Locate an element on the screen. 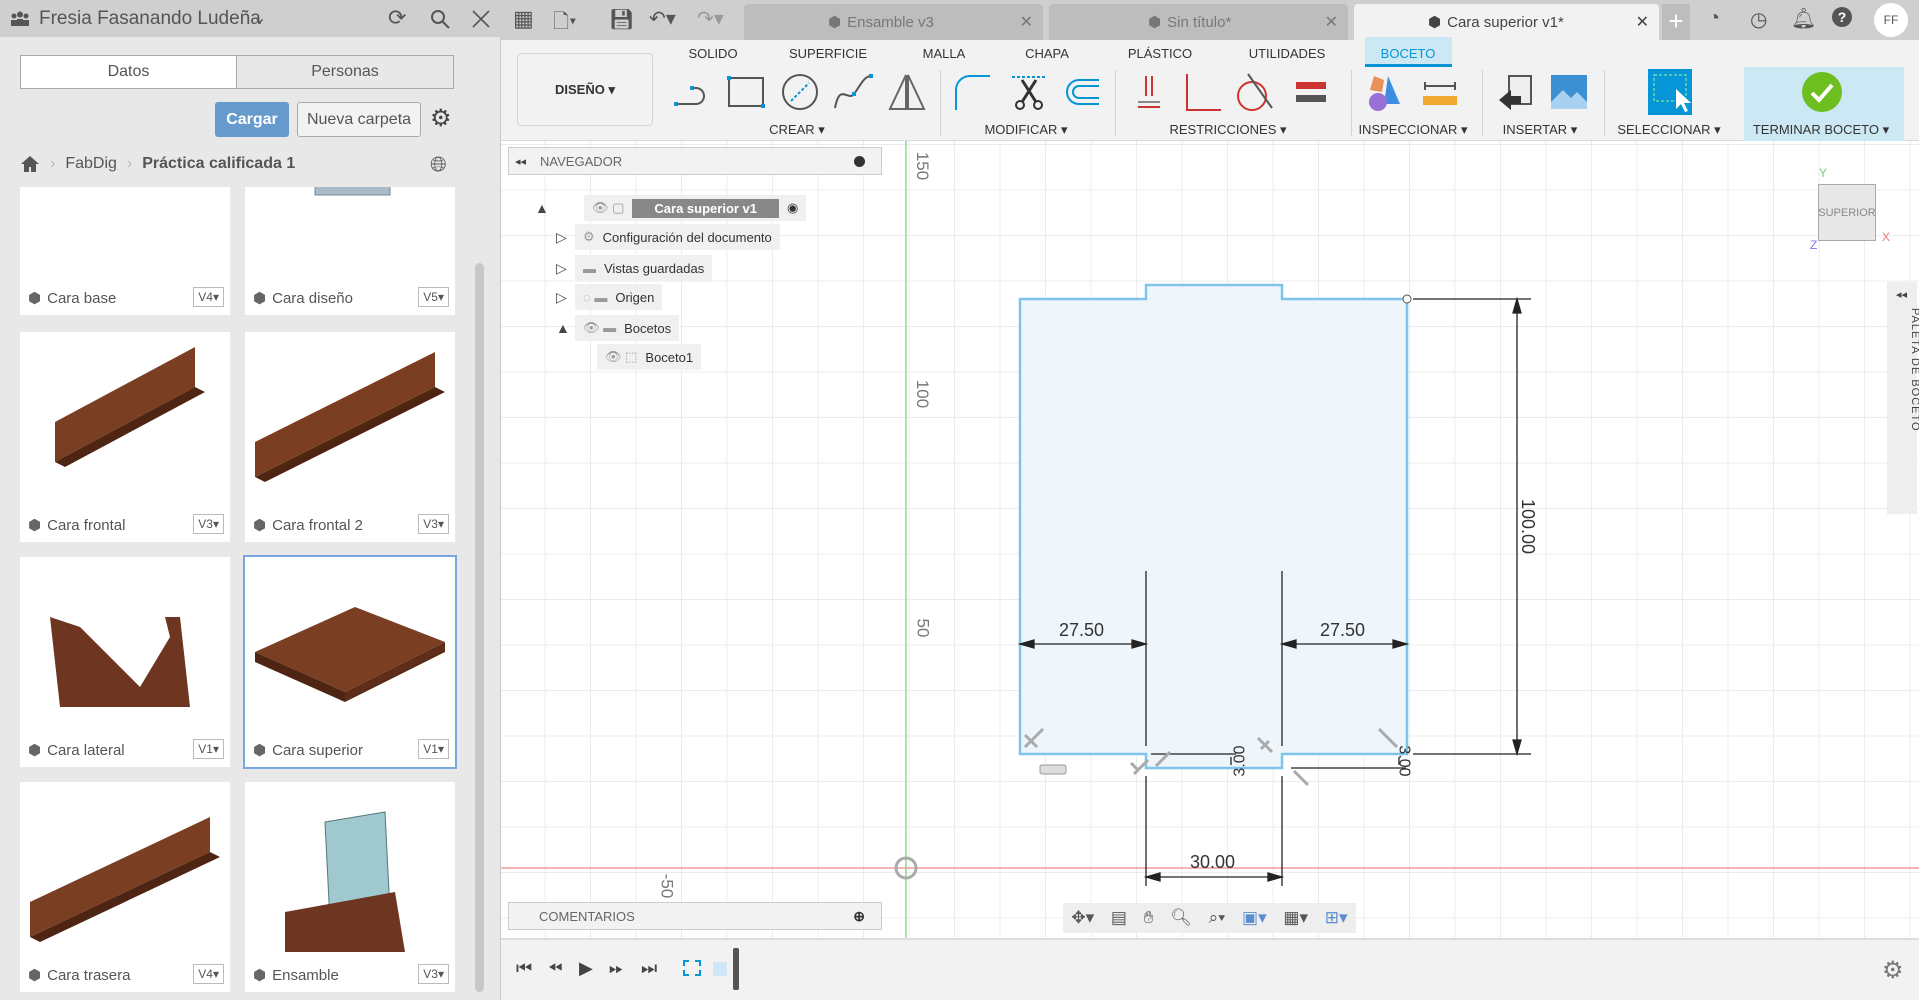 The width and height of the screenshot is (1919, 1000). measure-icon is located at coordinates (1440, 92).